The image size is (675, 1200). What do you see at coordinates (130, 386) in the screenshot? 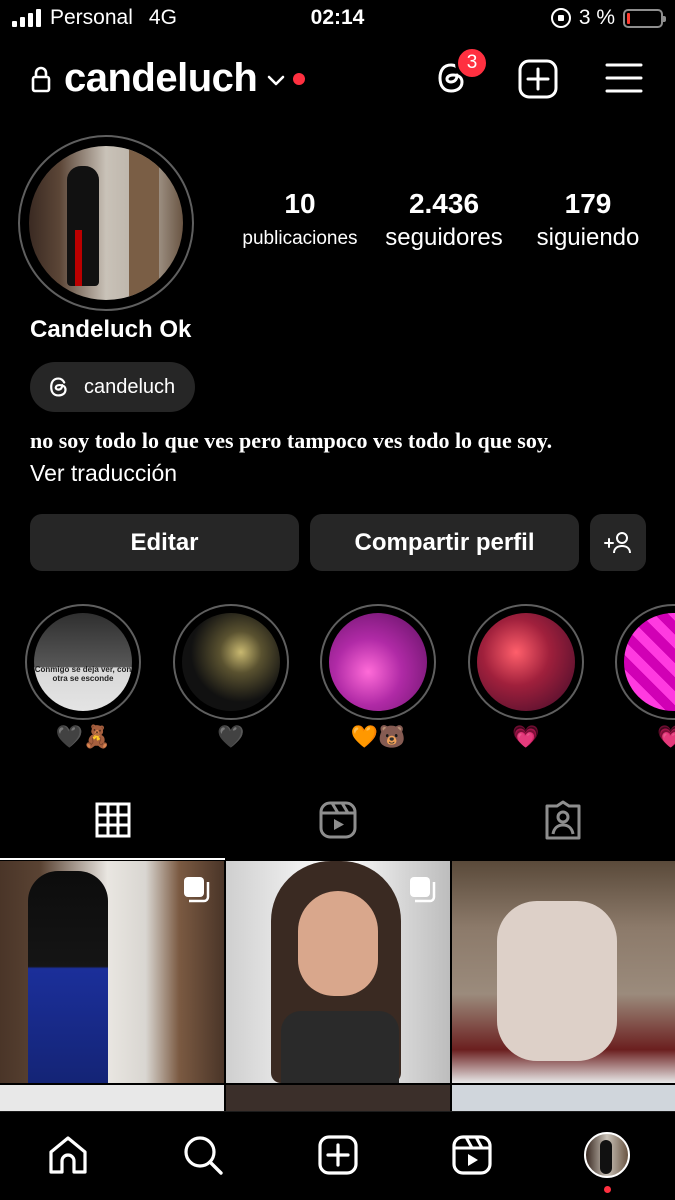
I see `threads-handle: candeluch` at bounding box center [130, 386].